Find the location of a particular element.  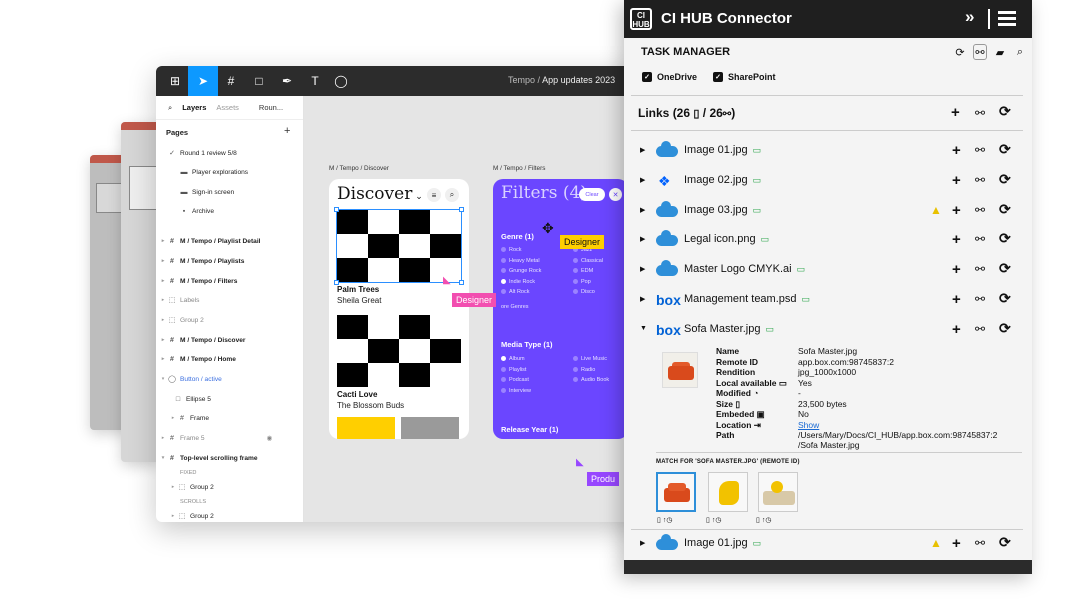

comment-tool-icon: ◯ is located at coordinates (341, 81).